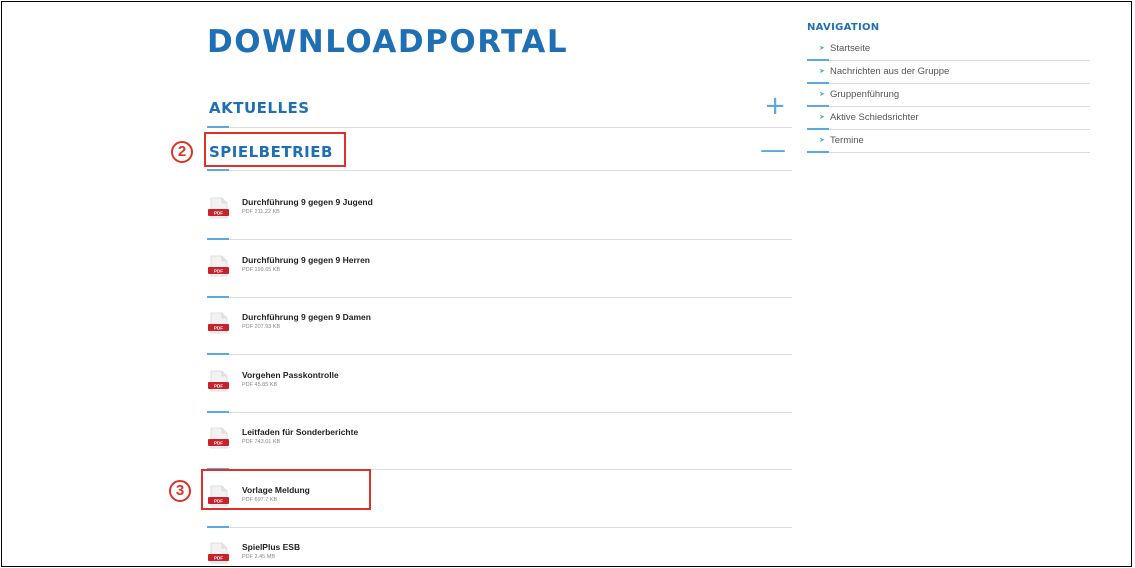 The image size is (1135, 568). Describe the element at coordinates (850, 48) in the screenshot. I see `nav-item-label: Startseite` at that location.